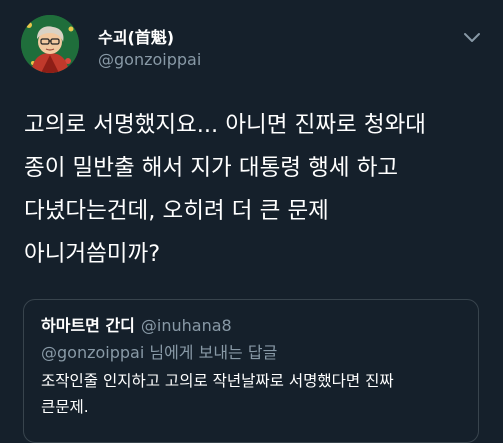 The height and width of the screenshot is (443, 503). Describe the element at coordinates (176, 211) in the screenshot. I see `tweet-line: 다녔다는건데, 오히려 더 큰 문제` at that location.